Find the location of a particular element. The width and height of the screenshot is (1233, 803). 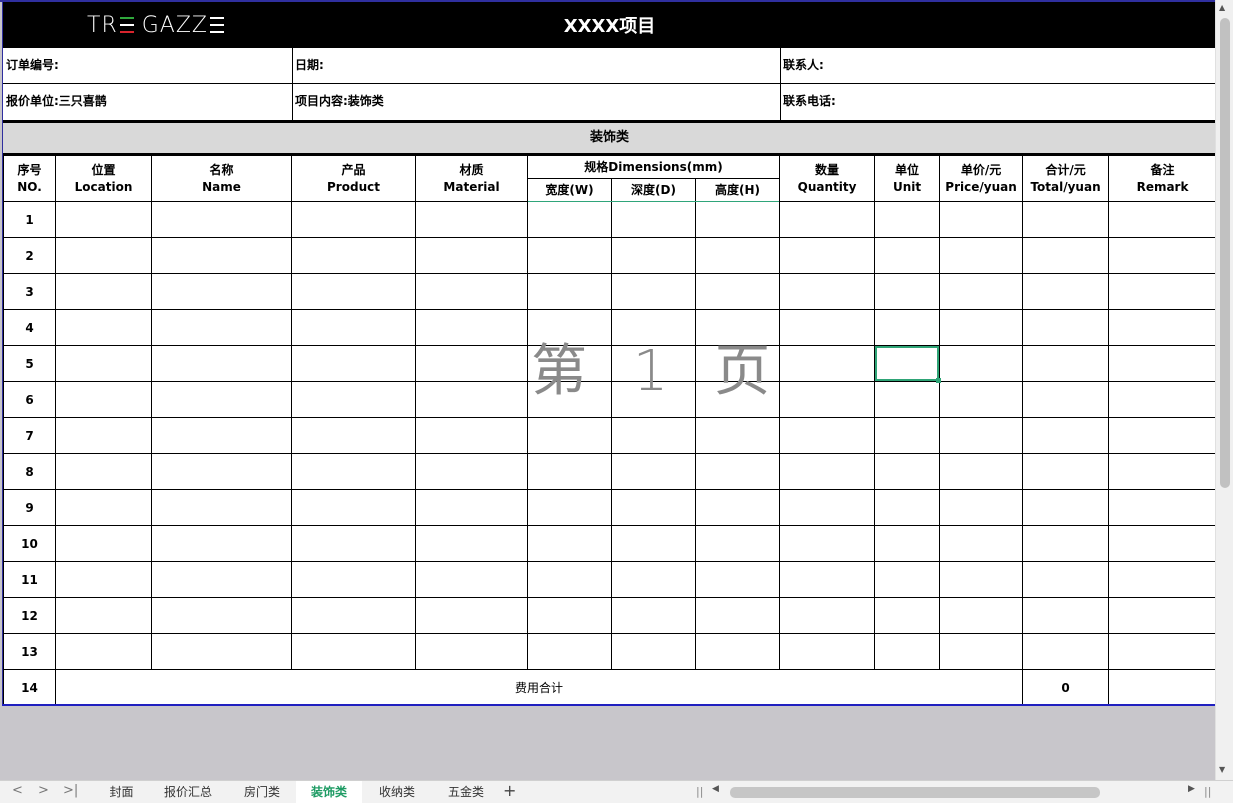

row-number: 4 is located at coordinates (29, 327).